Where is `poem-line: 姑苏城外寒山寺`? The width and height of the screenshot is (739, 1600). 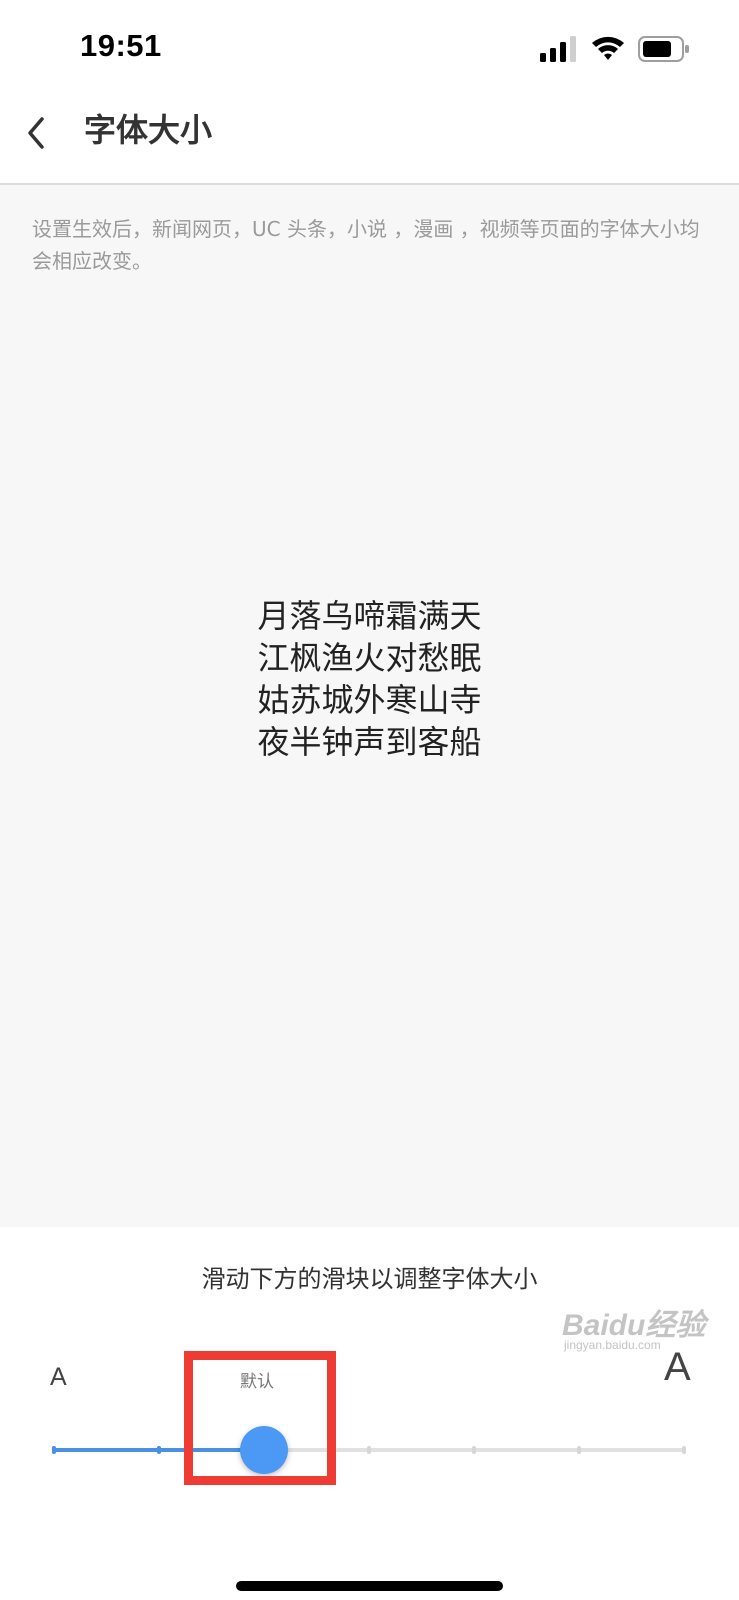 poem-line: 姑苏城外寒山寺 is located at coordinates (369, 700).